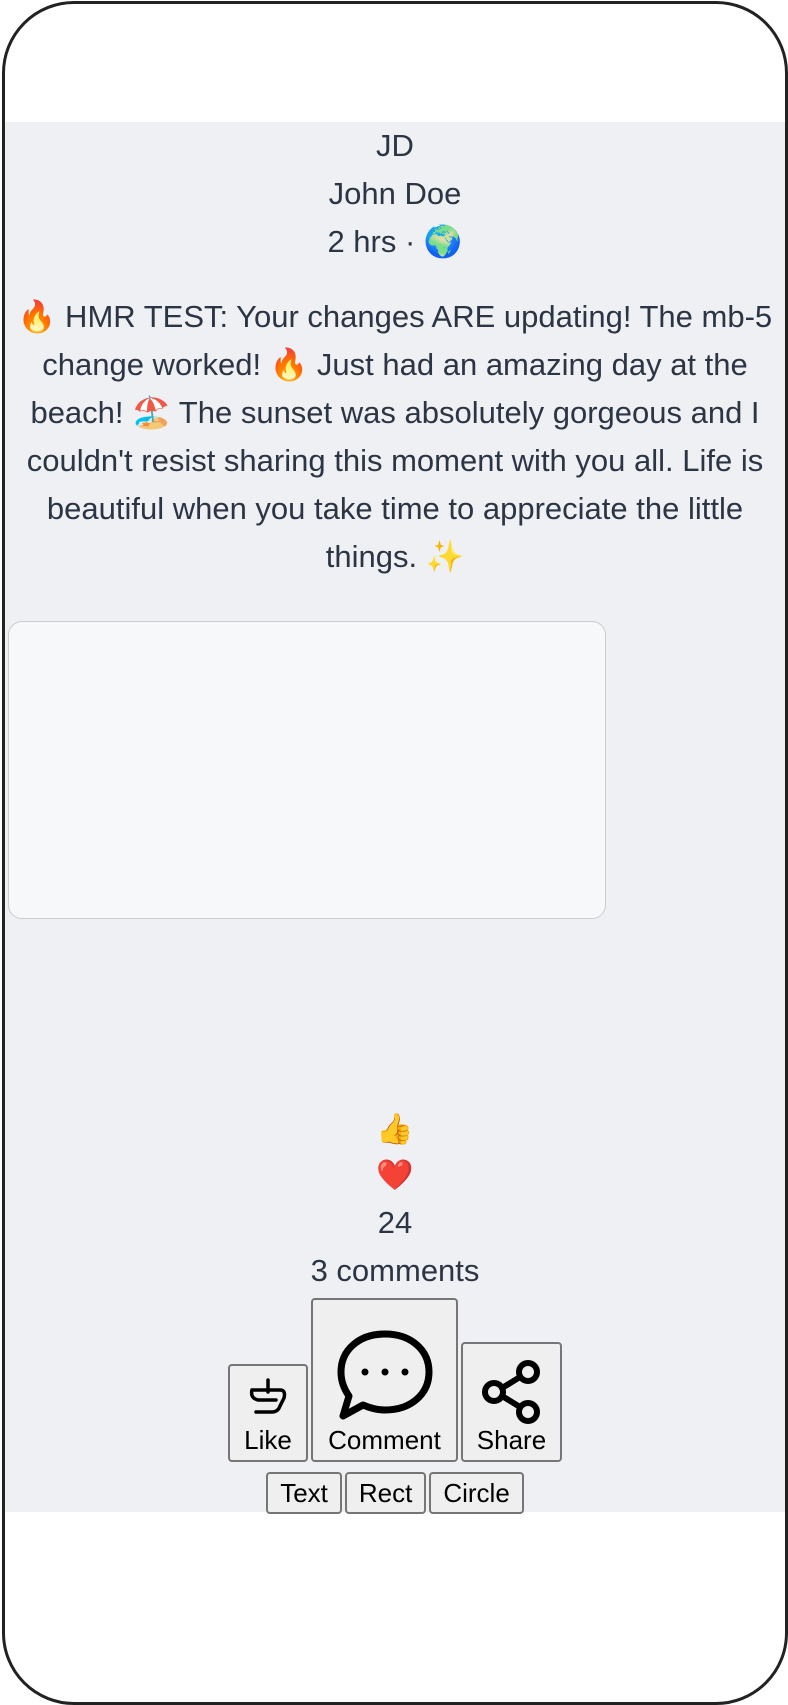  I want to click on reactions-summary: 👍 ❤️ 24 3 comments, so click(395, 1201).